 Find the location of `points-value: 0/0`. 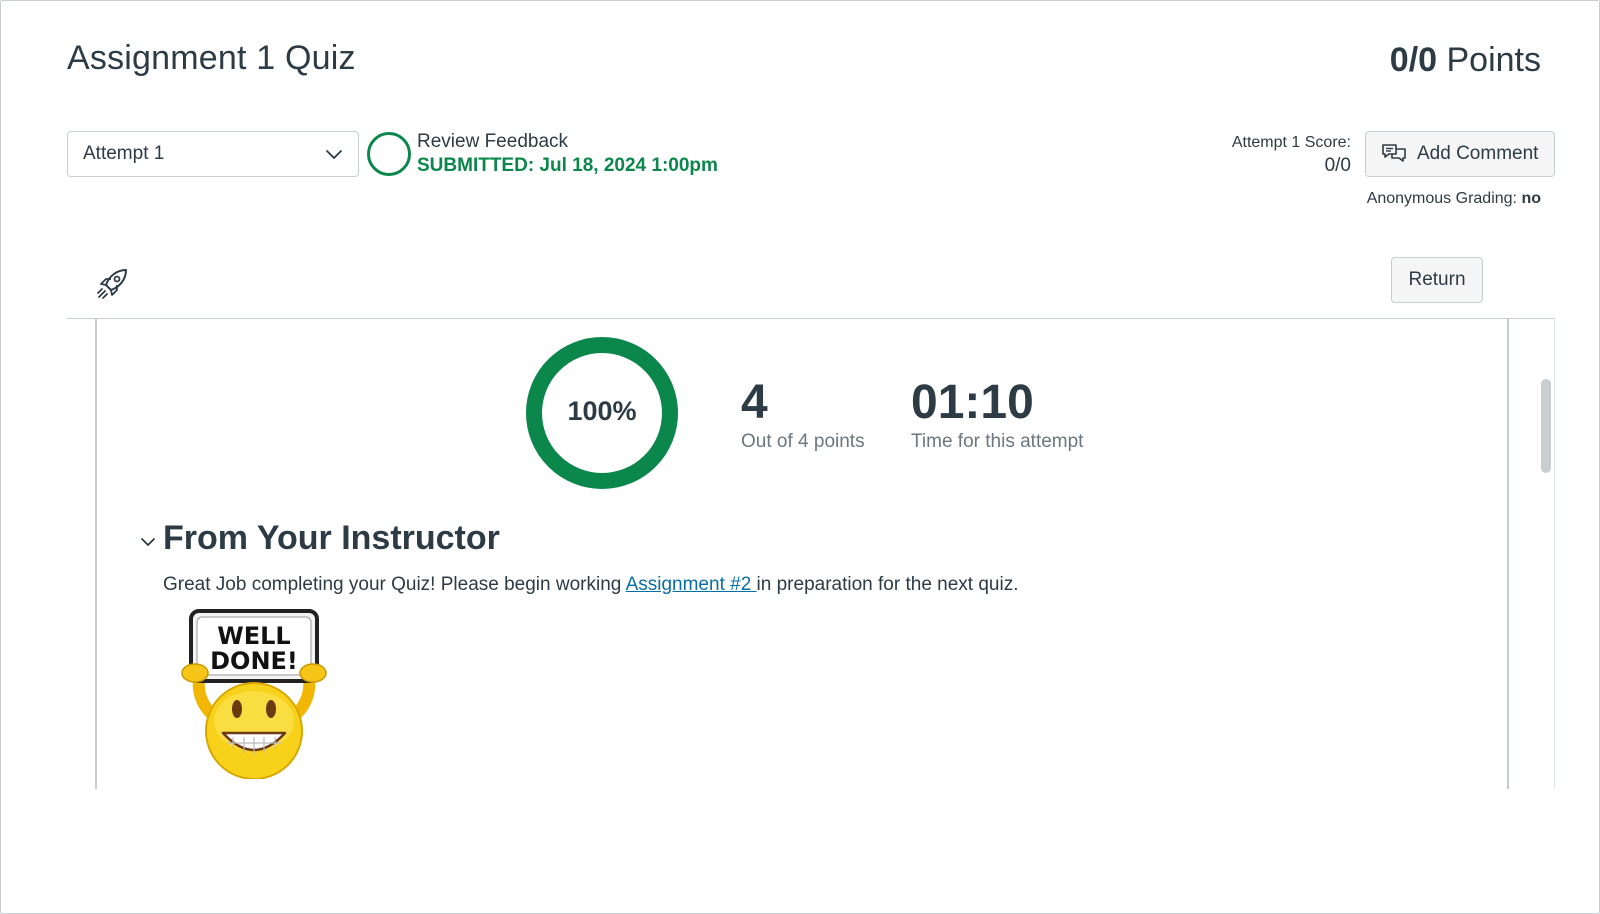

points-value: 0/0 is located at coordinates (1413, 60).